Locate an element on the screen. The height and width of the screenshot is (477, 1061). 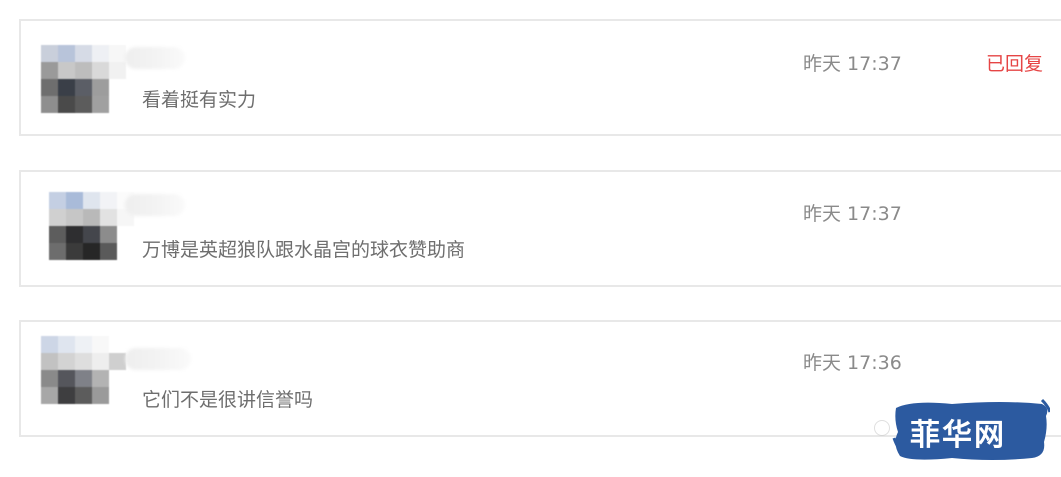
comment-time: 昨天 17:36 is located at coordinates (852, 363).